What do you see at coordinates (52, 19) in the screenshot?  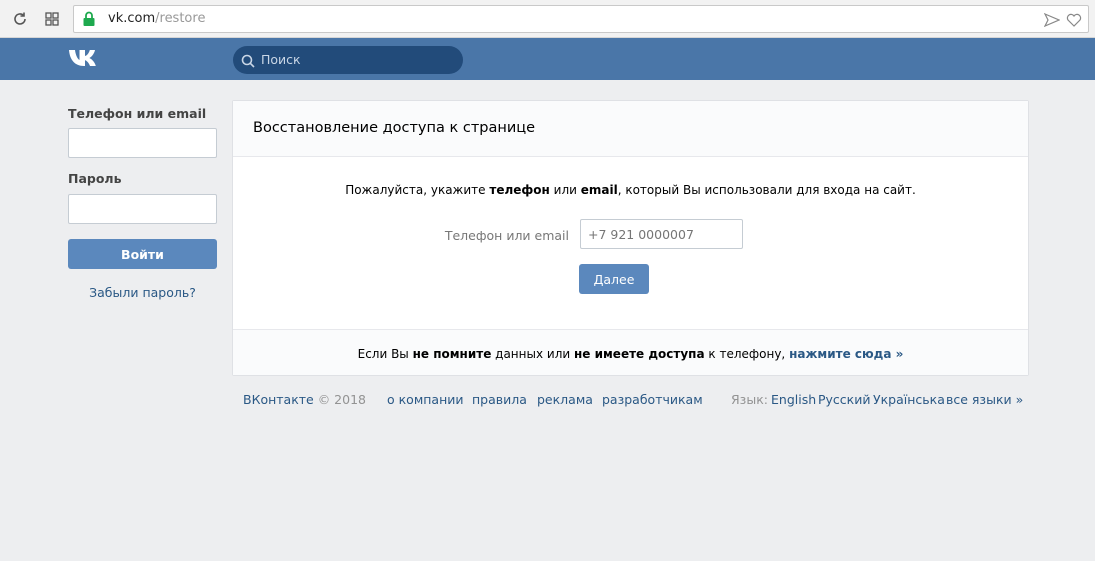 I see `apps-grid-icon` at bounding box center [52, 19].